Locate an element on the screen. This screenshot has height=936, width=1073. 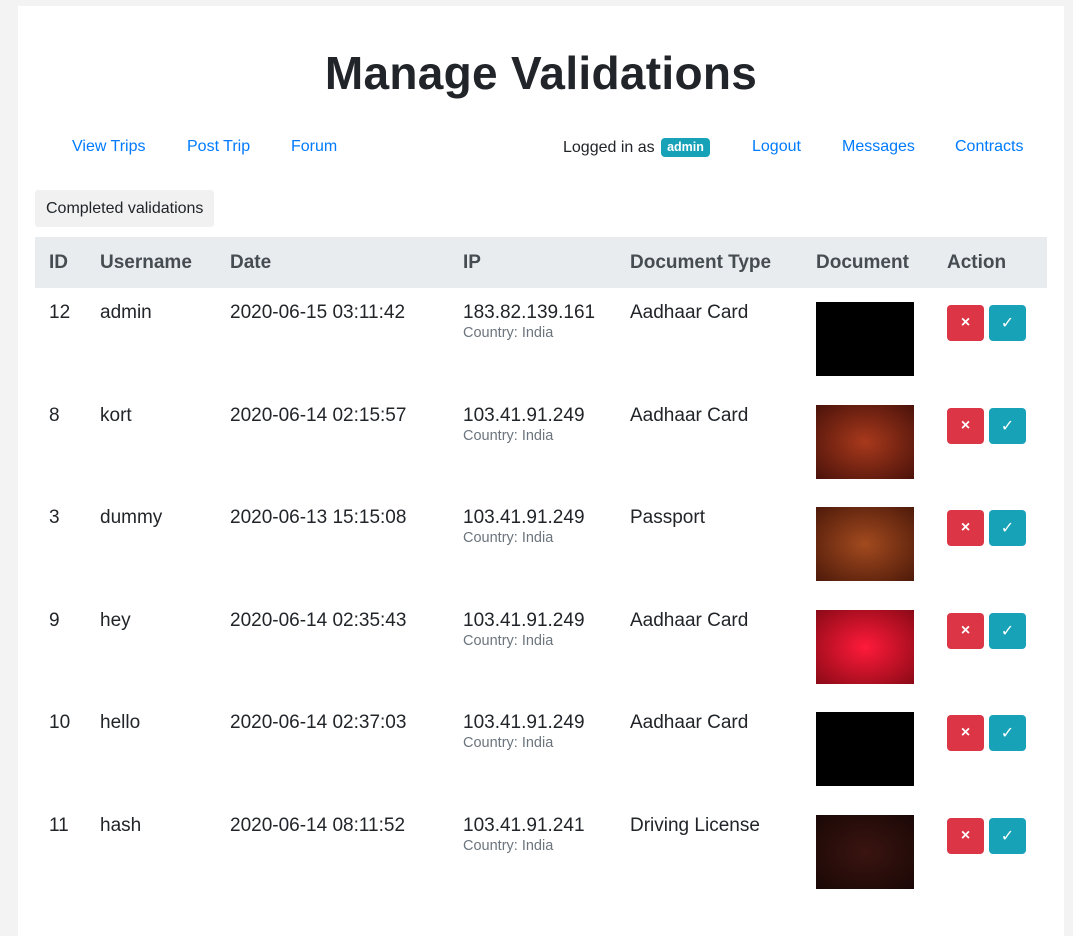
cell-date: 2020-06-14 02:37:03 is located at coordinates (318, 722).